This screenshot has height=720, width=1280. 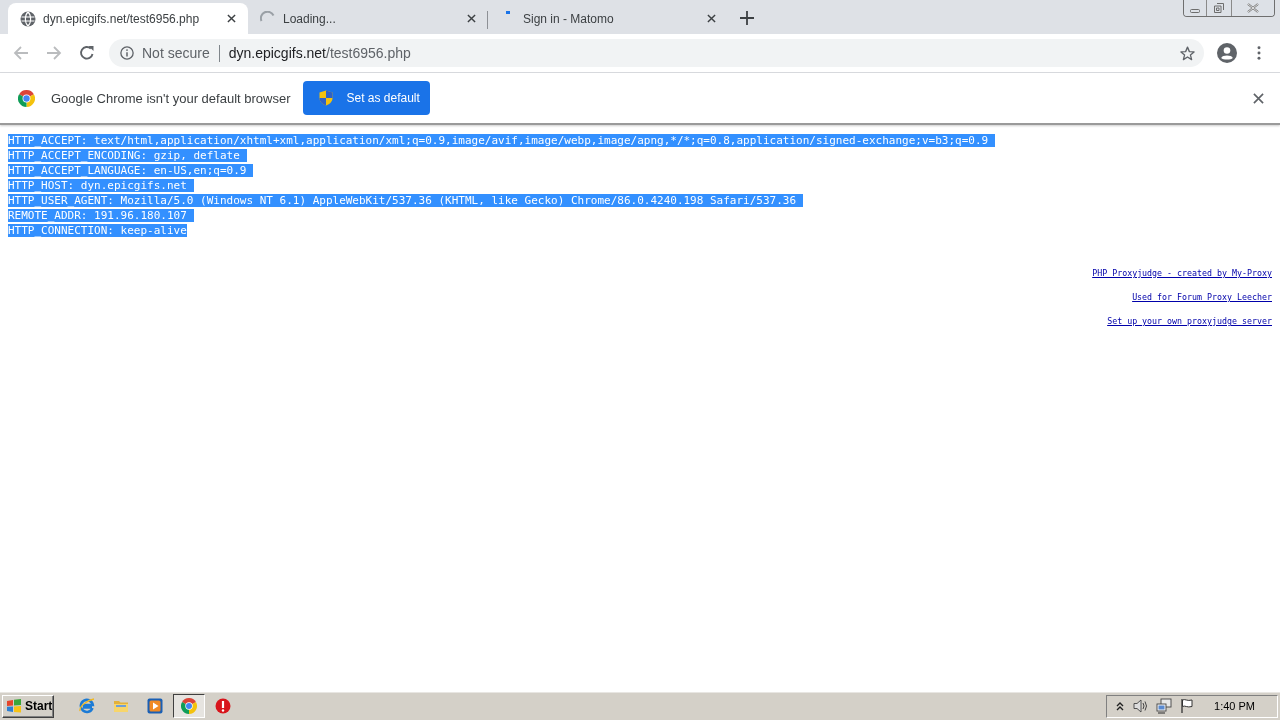 I want to click on windows-flag-icon, so click(x=14, y=706).